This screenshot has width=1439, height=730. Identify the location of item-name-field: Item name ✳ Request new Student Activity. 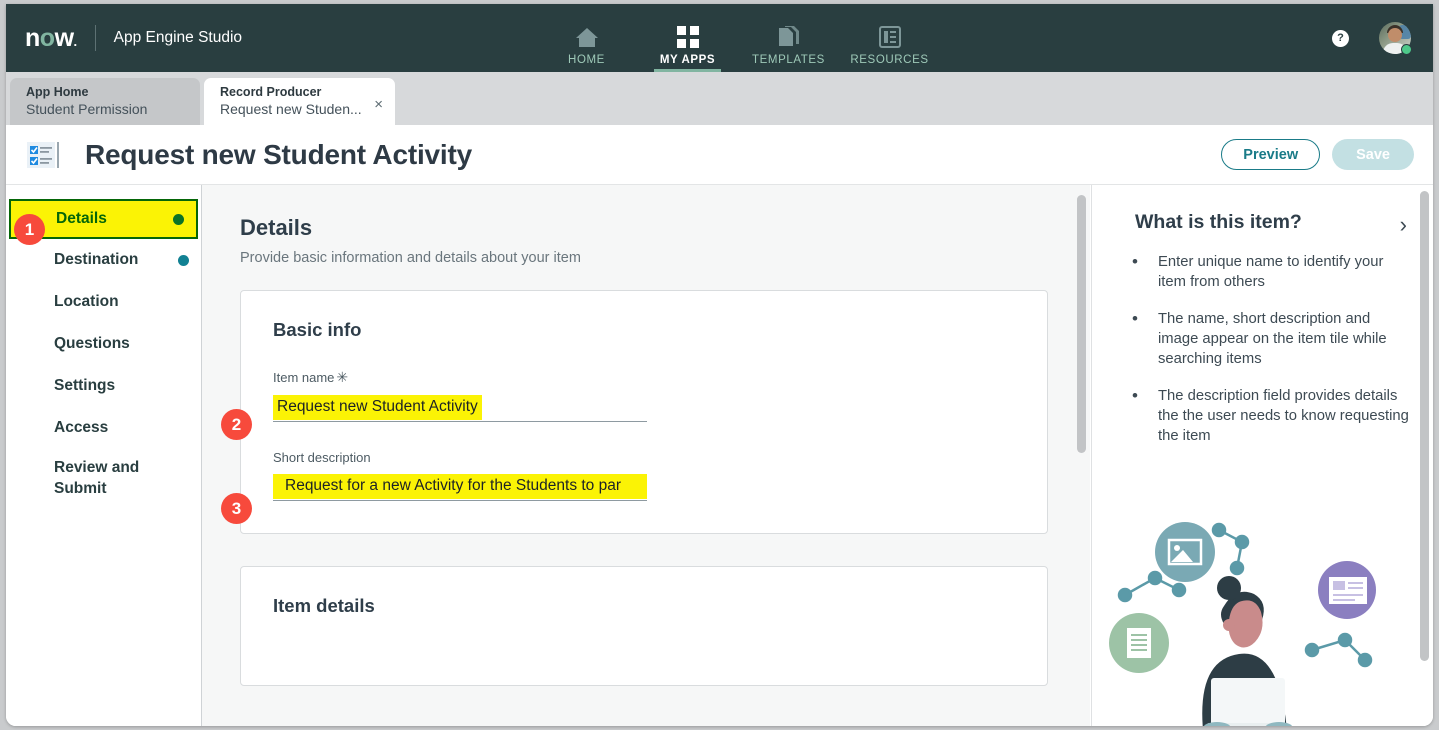
(644, 395).